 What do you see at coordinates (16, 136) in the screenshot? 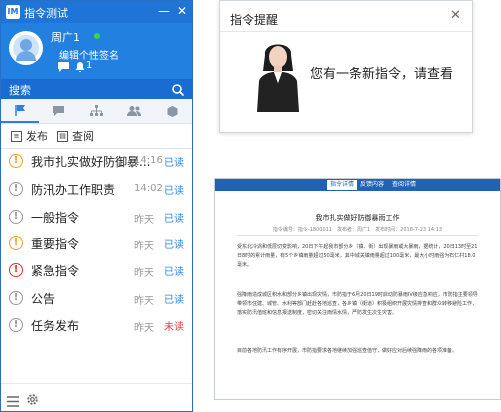
I see `publish-icon: ≡` at bounding box center [16, 136].